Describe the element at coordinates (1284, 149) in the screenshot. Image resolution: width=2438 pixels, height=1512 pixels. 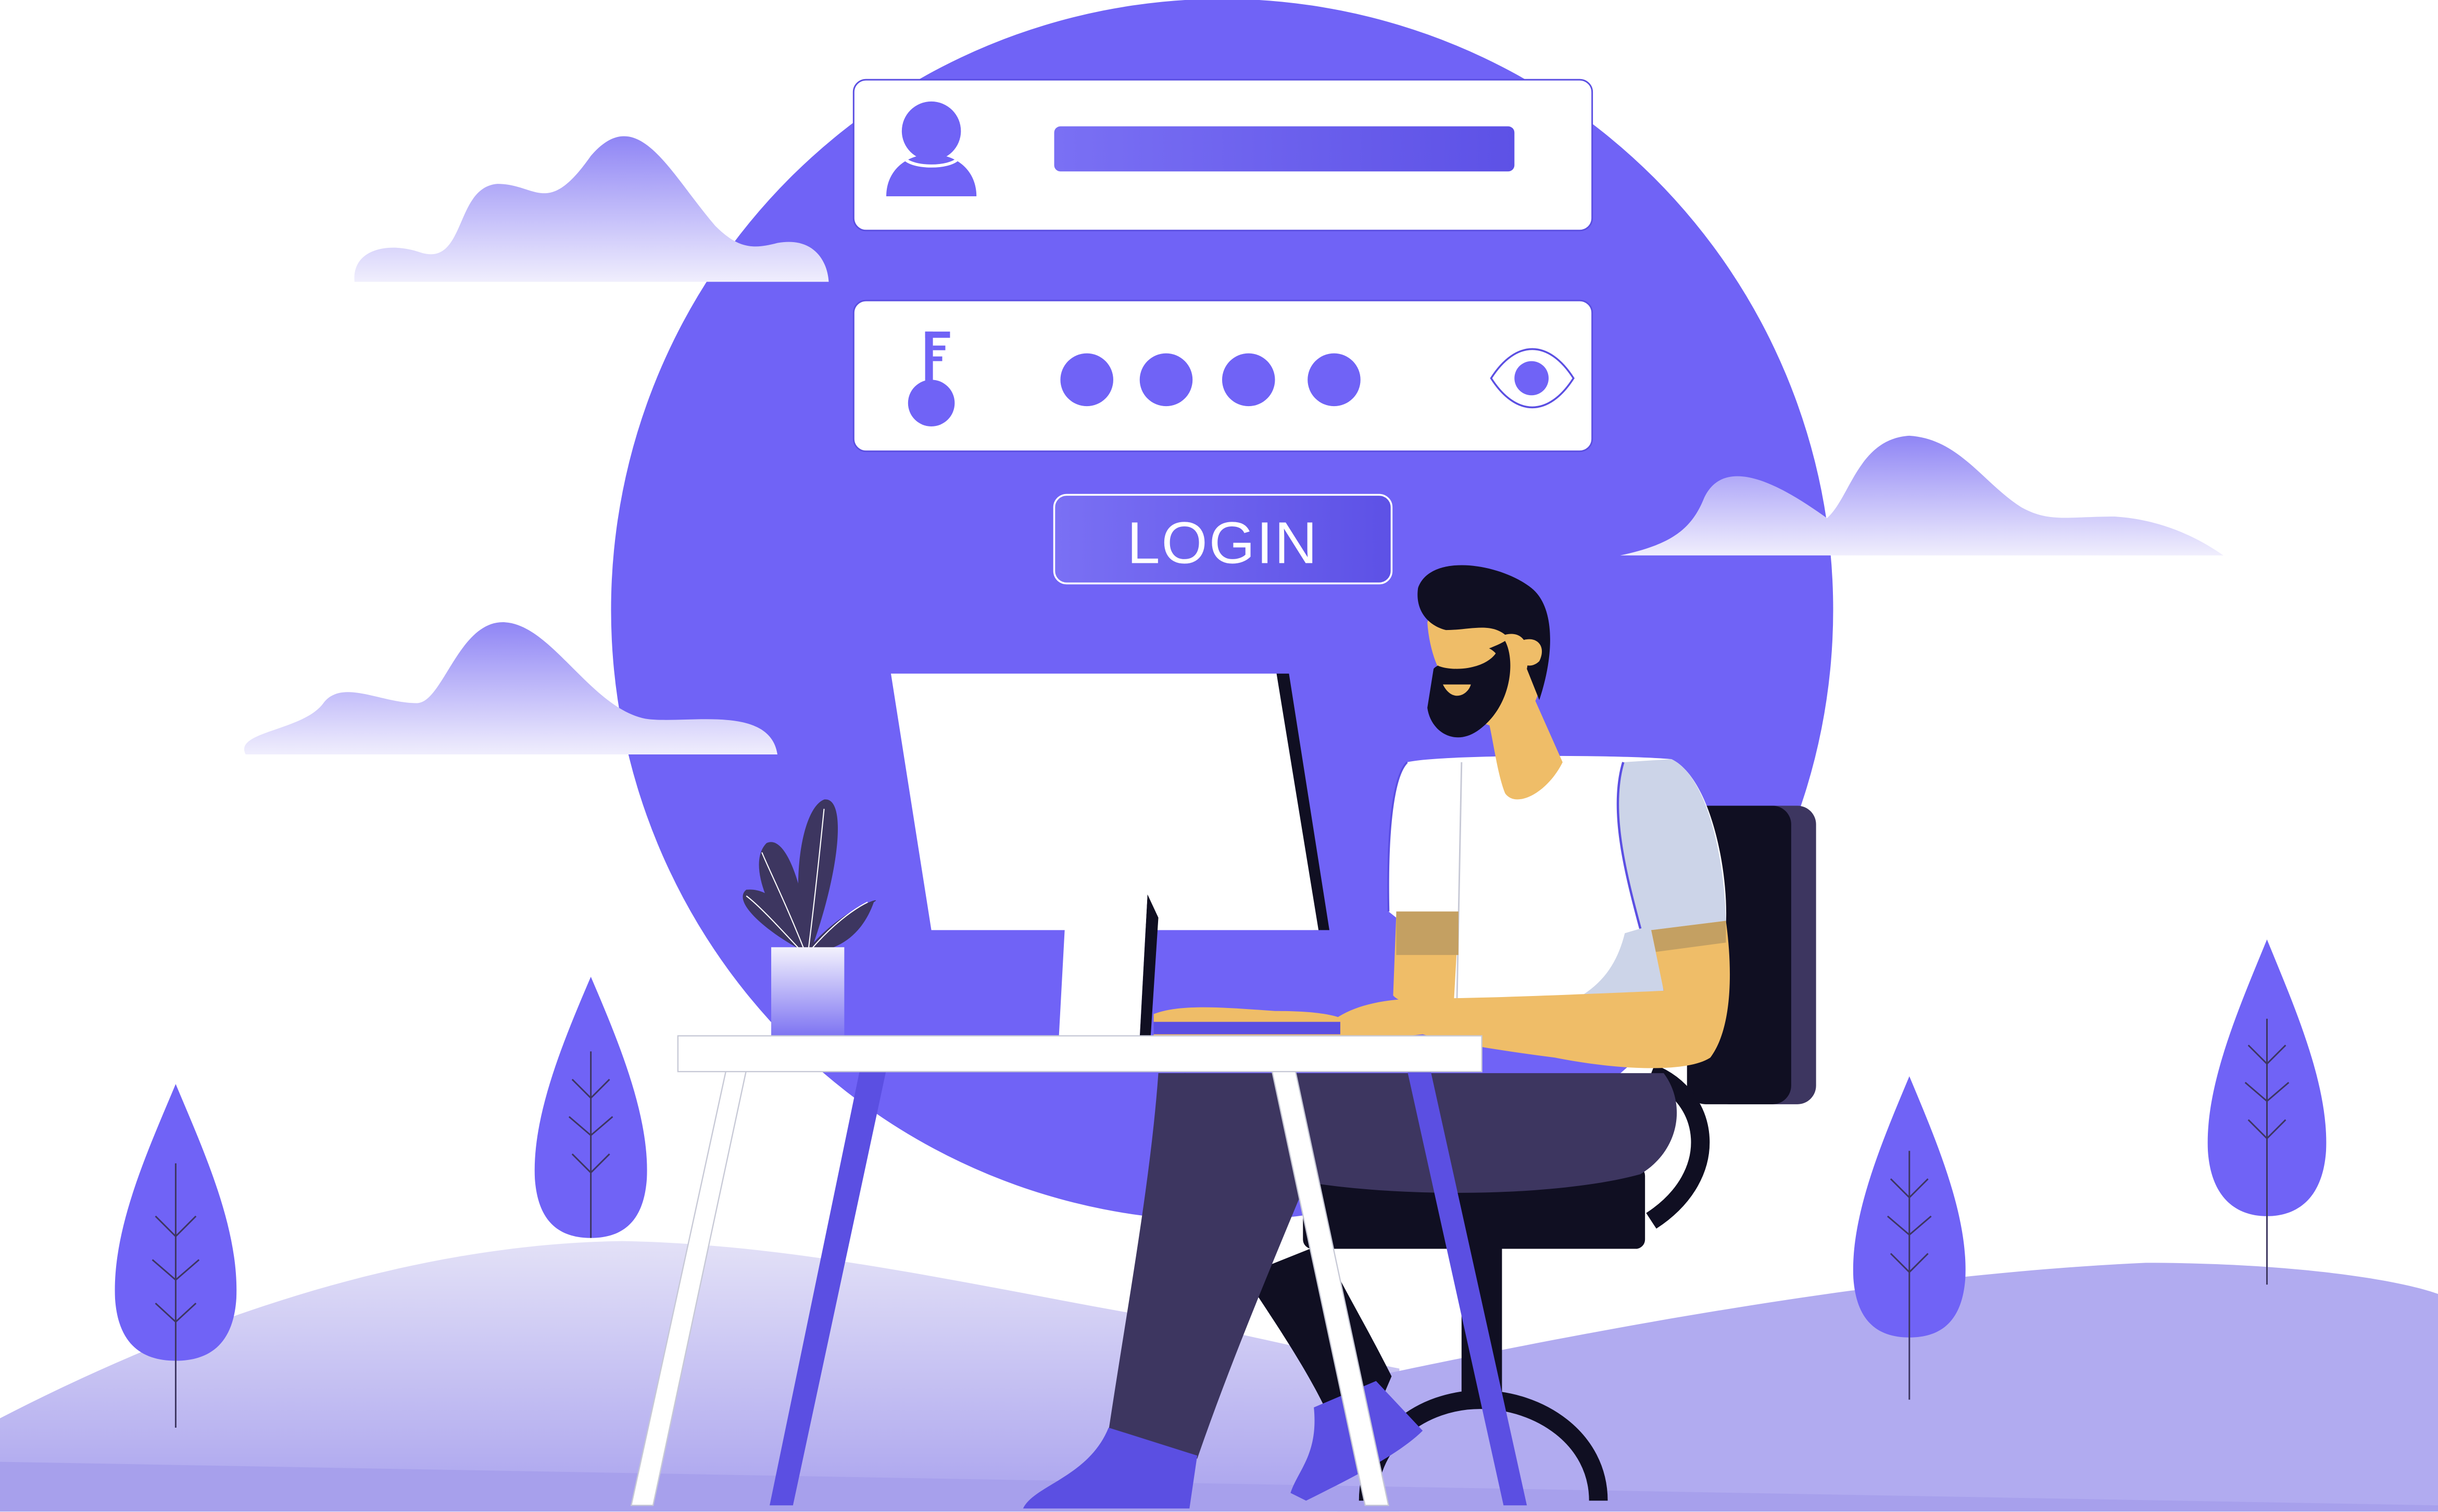
I see `username-input-bar` at that location.